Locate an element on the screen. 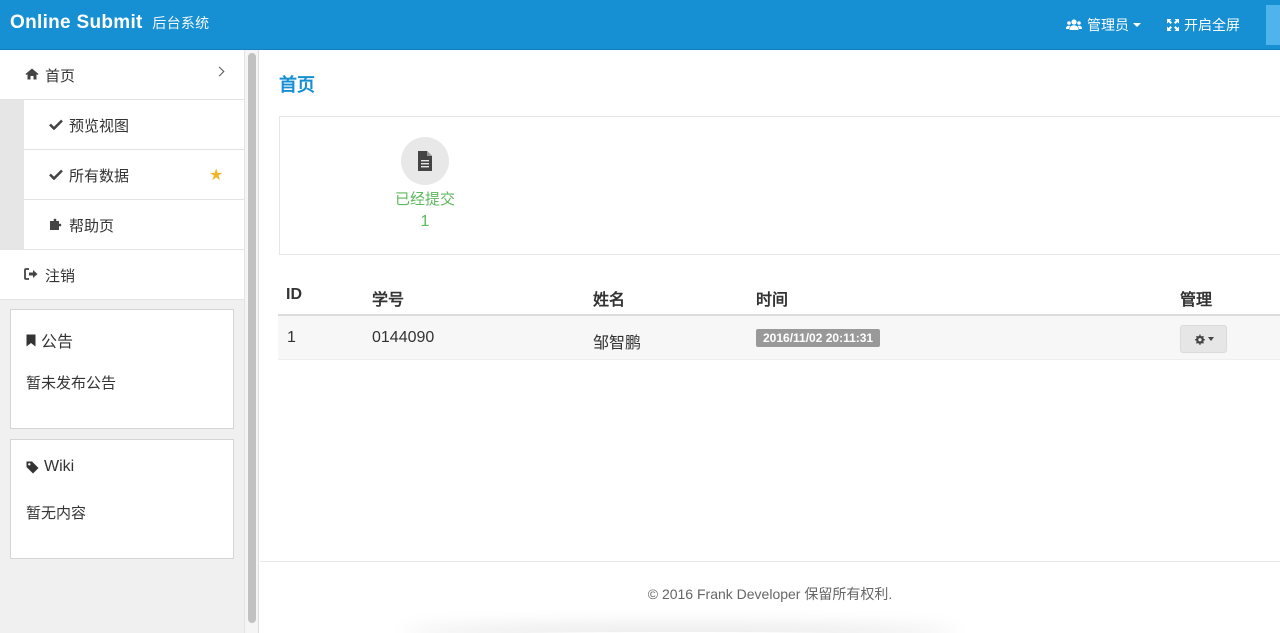 The height and width of the screenshot is (633, 1280). time-badge: 2016/11/02 20:11:31 is located at coordinates (818, 338).